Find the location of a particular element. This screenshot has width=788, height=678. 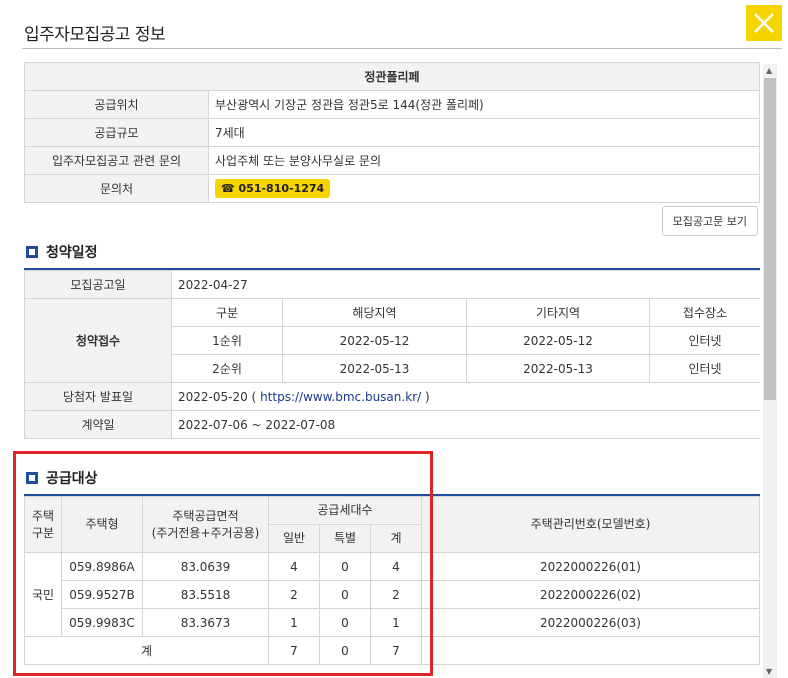

schedule-section-title: 청약일정 is located at coordinates (62, 252).